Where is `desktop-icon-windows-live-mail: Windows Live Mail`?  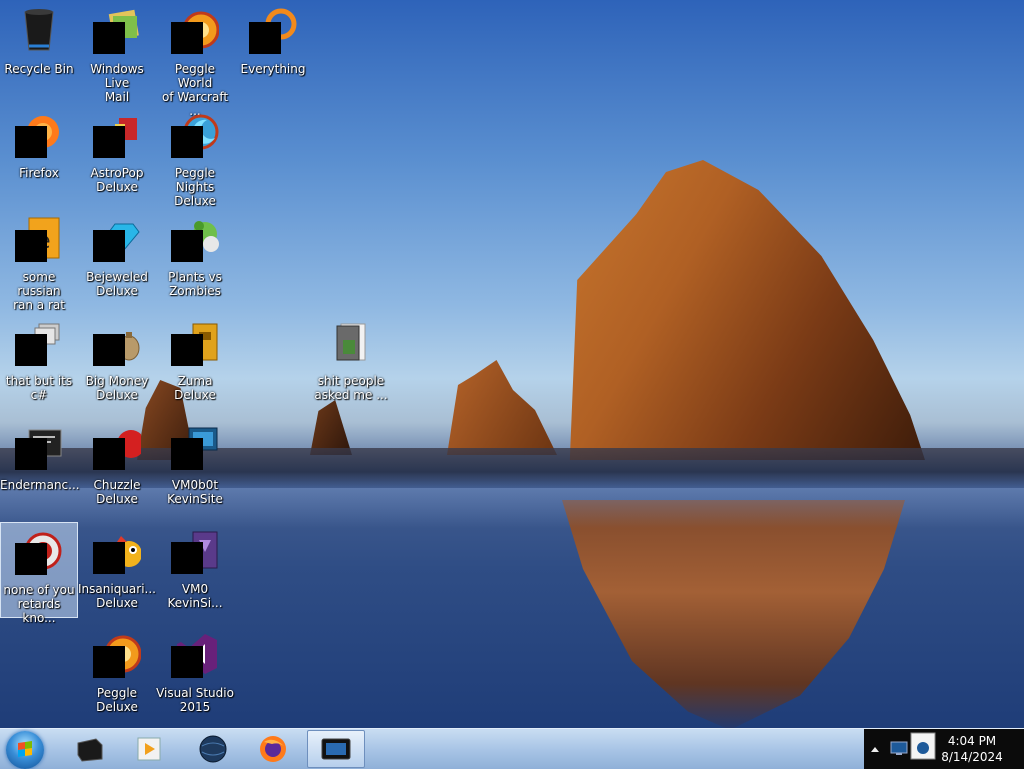
desktop-icon-windows-live-mail: Windows Live Mail is located at coordinates (117, 53).